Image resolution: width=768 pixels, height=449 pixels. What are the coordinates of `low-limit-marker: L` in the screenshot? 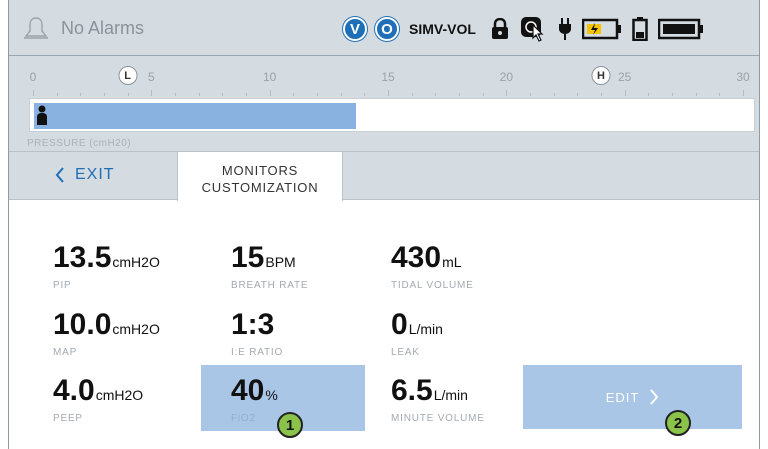 It's located at (128, 75).